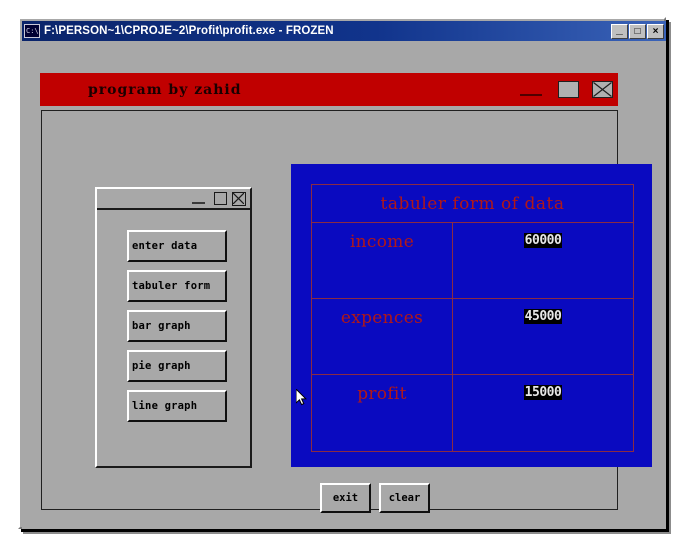 This screenshot has width=688, height=547. Describe the element at coordinates (543, 316) in the screenshot. I see `row-value-expences: 45000` at that location.